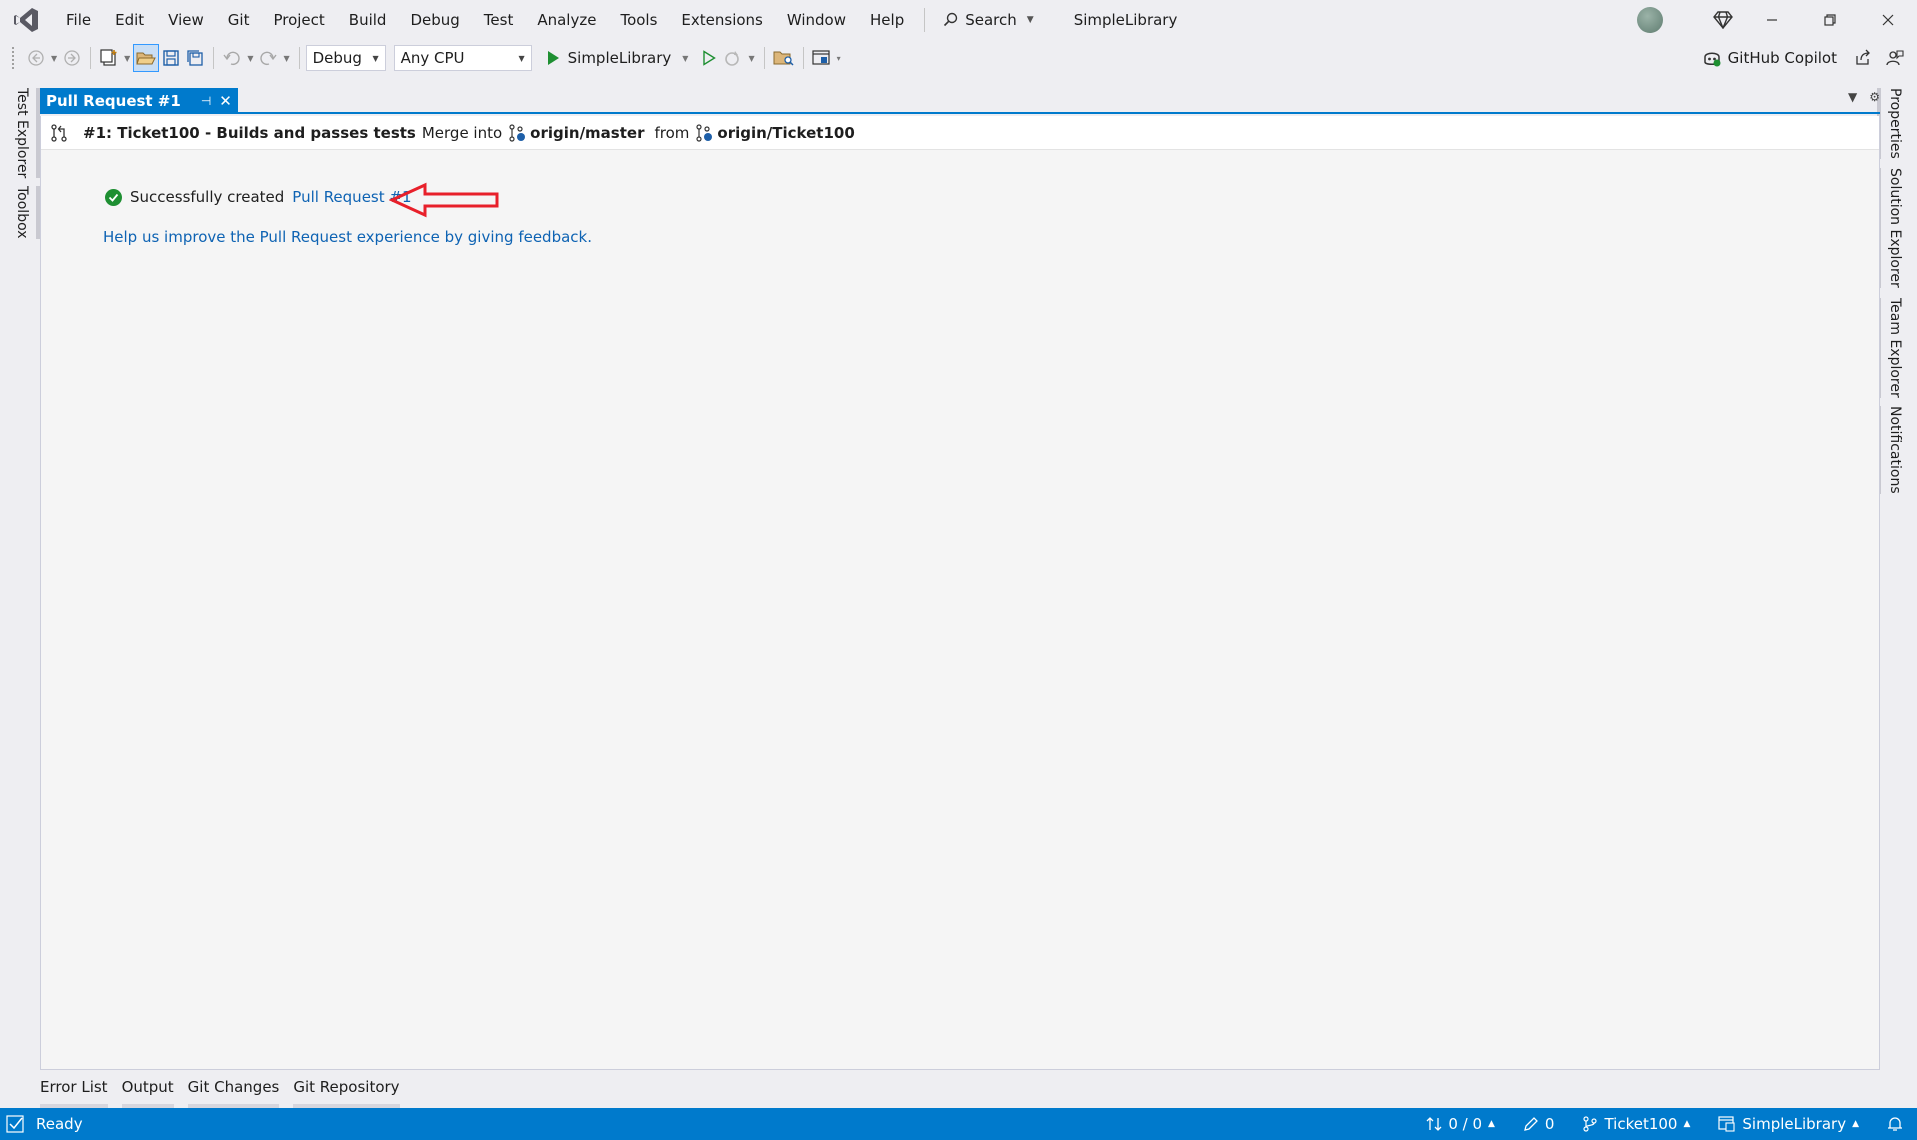 Image resolution: width=1917 pixels, height=1140 pixels. What do you see at coordinates (839, 58) in the screenshot?
I see `toolbar-overflow-icon: ▾` at bounding box center [839, 58].